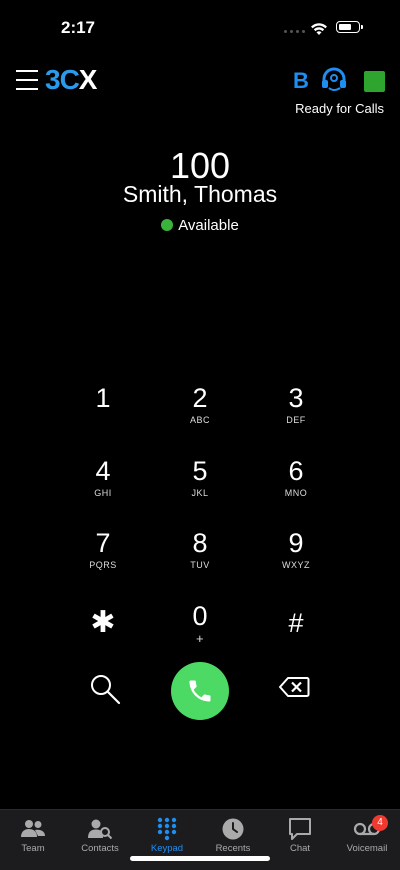 The image size is (400, 870). Describe the element at coordinates (33, 828) in the screenshot. I see `team-icon` at that location.